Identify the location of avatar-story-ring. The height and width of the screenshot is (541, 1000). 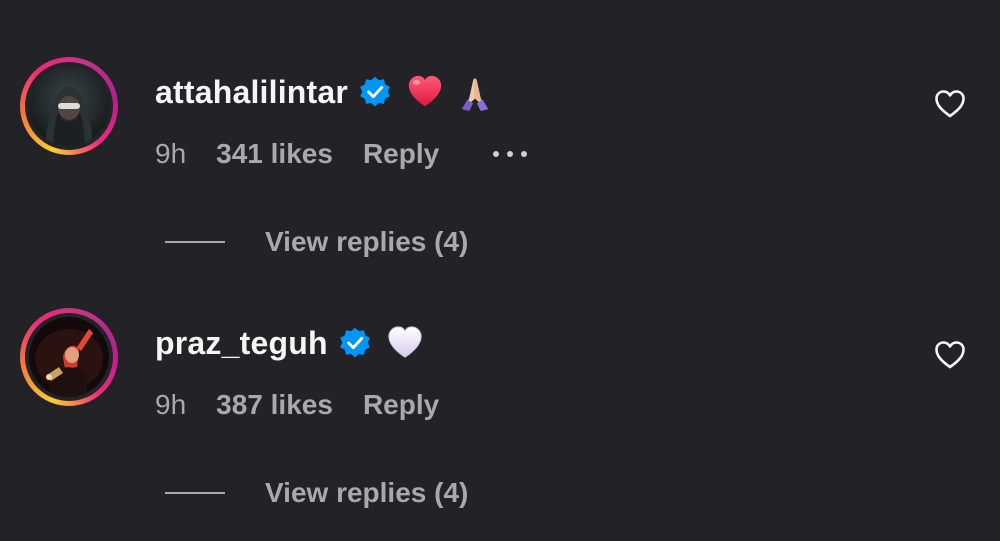
(69, 357).